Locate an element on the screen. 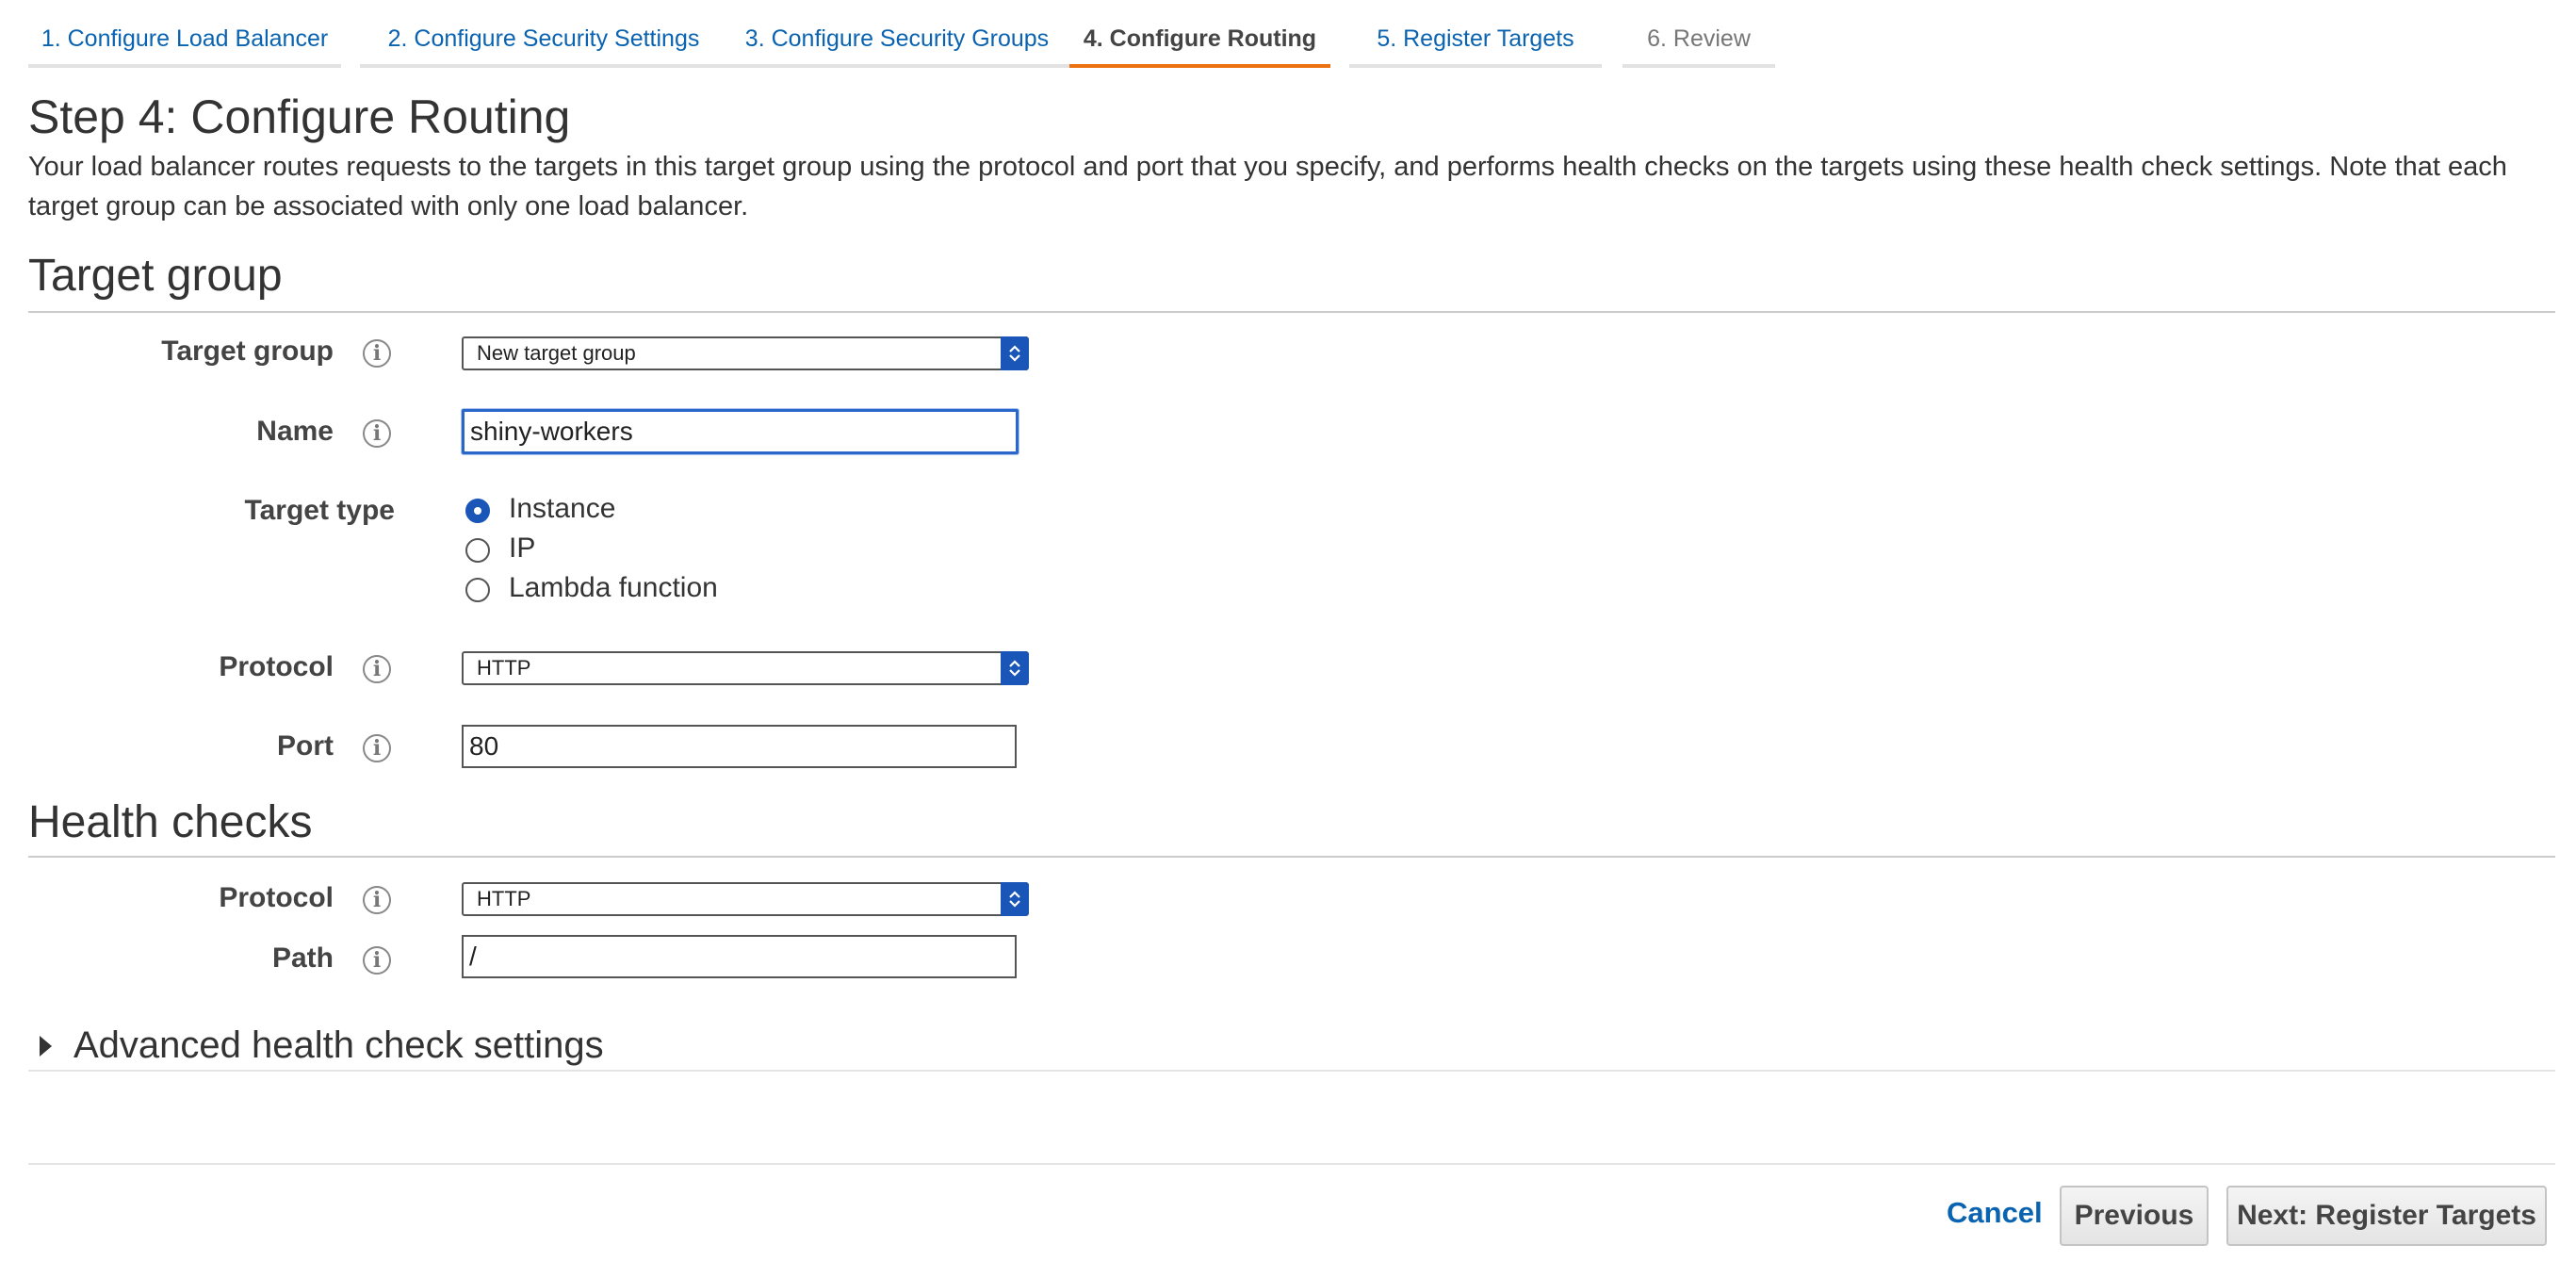 Image resolution: width=2576 pixels, height=1278 pixels. health-protocol-label: Protocol is located at coordinates (276, 897).